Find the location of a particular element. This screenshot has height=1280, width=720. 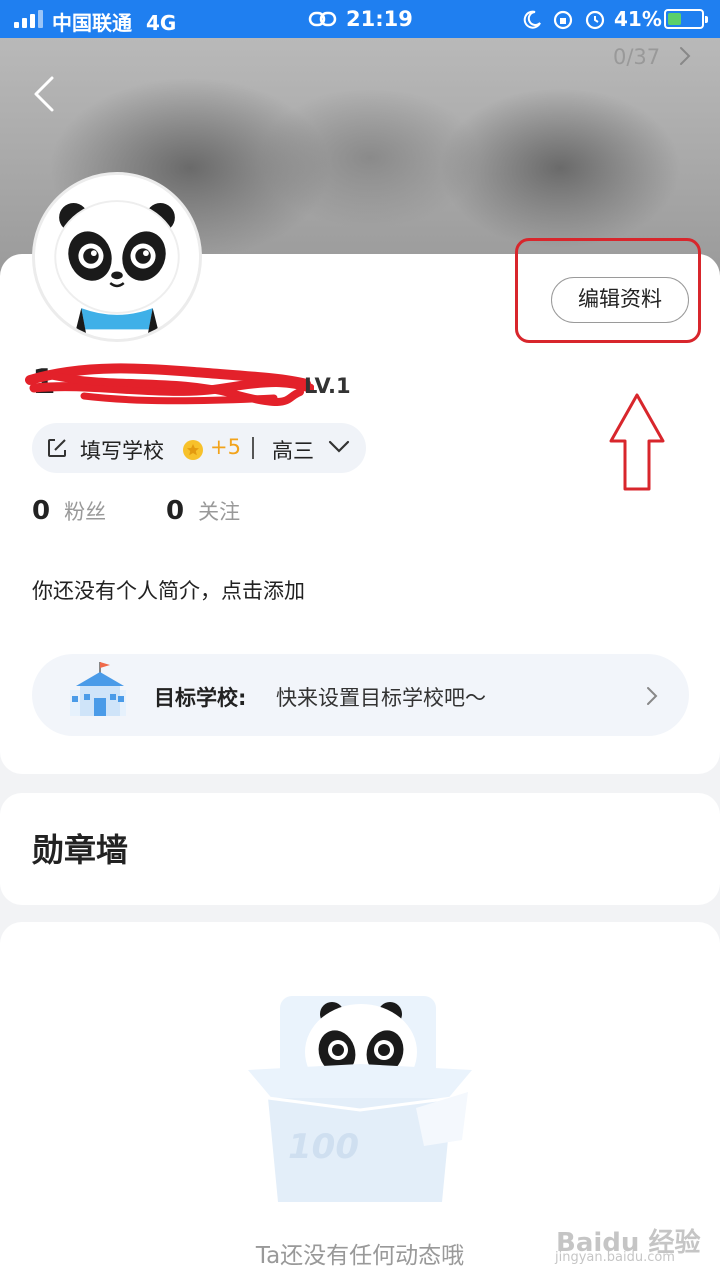

redaction-scribble is located at coordinates (169, 384).